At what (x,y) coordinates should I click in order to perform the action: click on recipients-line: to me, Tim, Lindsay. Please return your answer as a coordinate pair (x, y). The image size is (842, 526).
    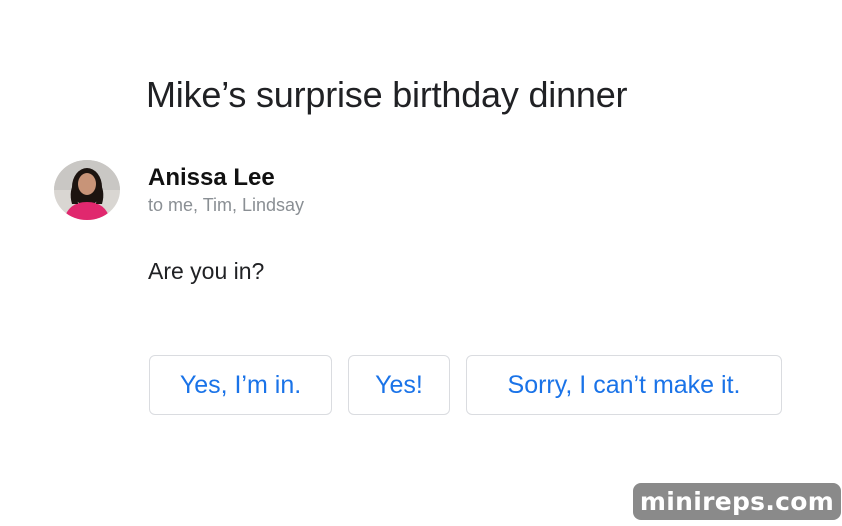
    Looking at the image, I should click on (226, 205).